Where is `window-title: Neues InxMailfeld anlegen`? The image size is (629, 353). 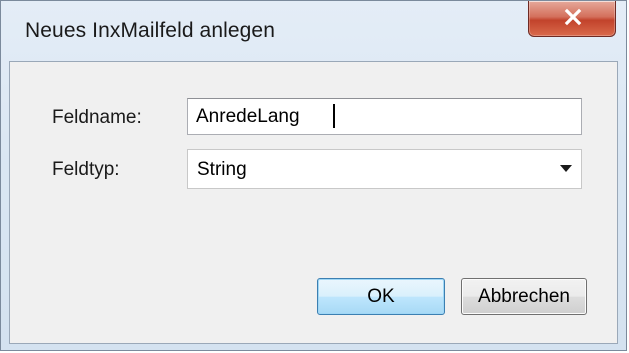 window-title: Neues InxMailfeld anlegen is located at coordinates (150, 30).